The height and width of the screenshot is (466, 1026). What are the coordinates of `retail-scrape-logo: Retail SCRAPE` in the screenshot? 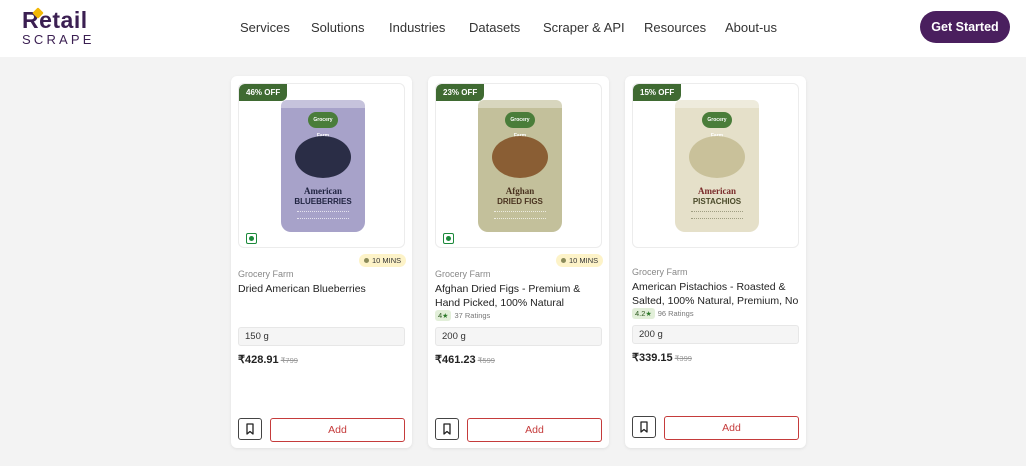 It's located at (62, 28).